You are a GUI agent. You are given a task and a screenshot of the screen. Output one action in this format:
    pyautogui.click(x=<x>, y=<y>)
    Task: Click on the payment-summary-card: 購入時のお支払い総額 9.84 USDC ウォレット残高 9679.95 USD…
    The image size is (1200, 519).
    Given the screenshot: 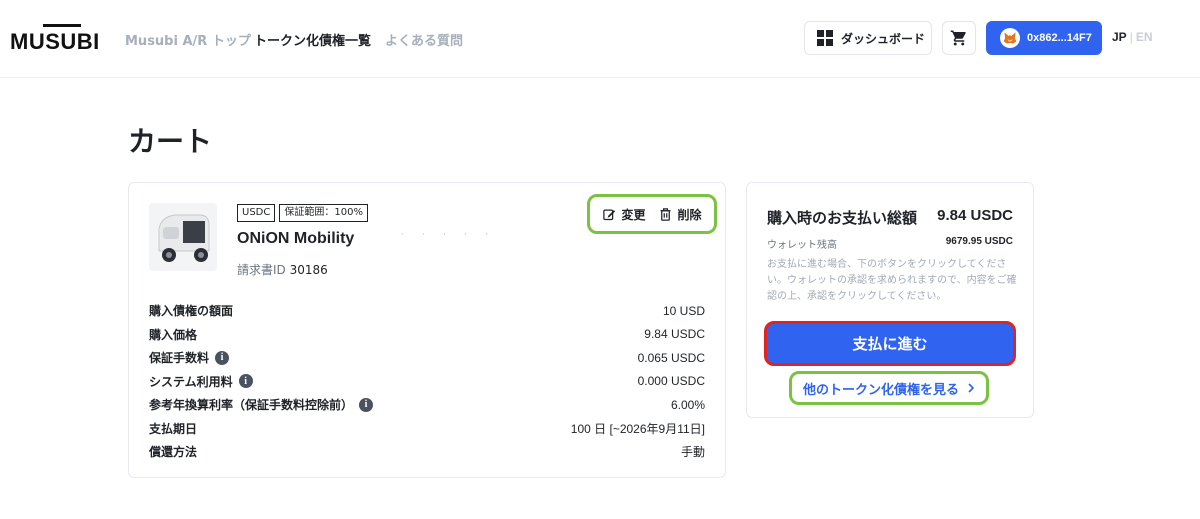 What is the action you would take?
    pyautogui.click(x=890, y=300)
    